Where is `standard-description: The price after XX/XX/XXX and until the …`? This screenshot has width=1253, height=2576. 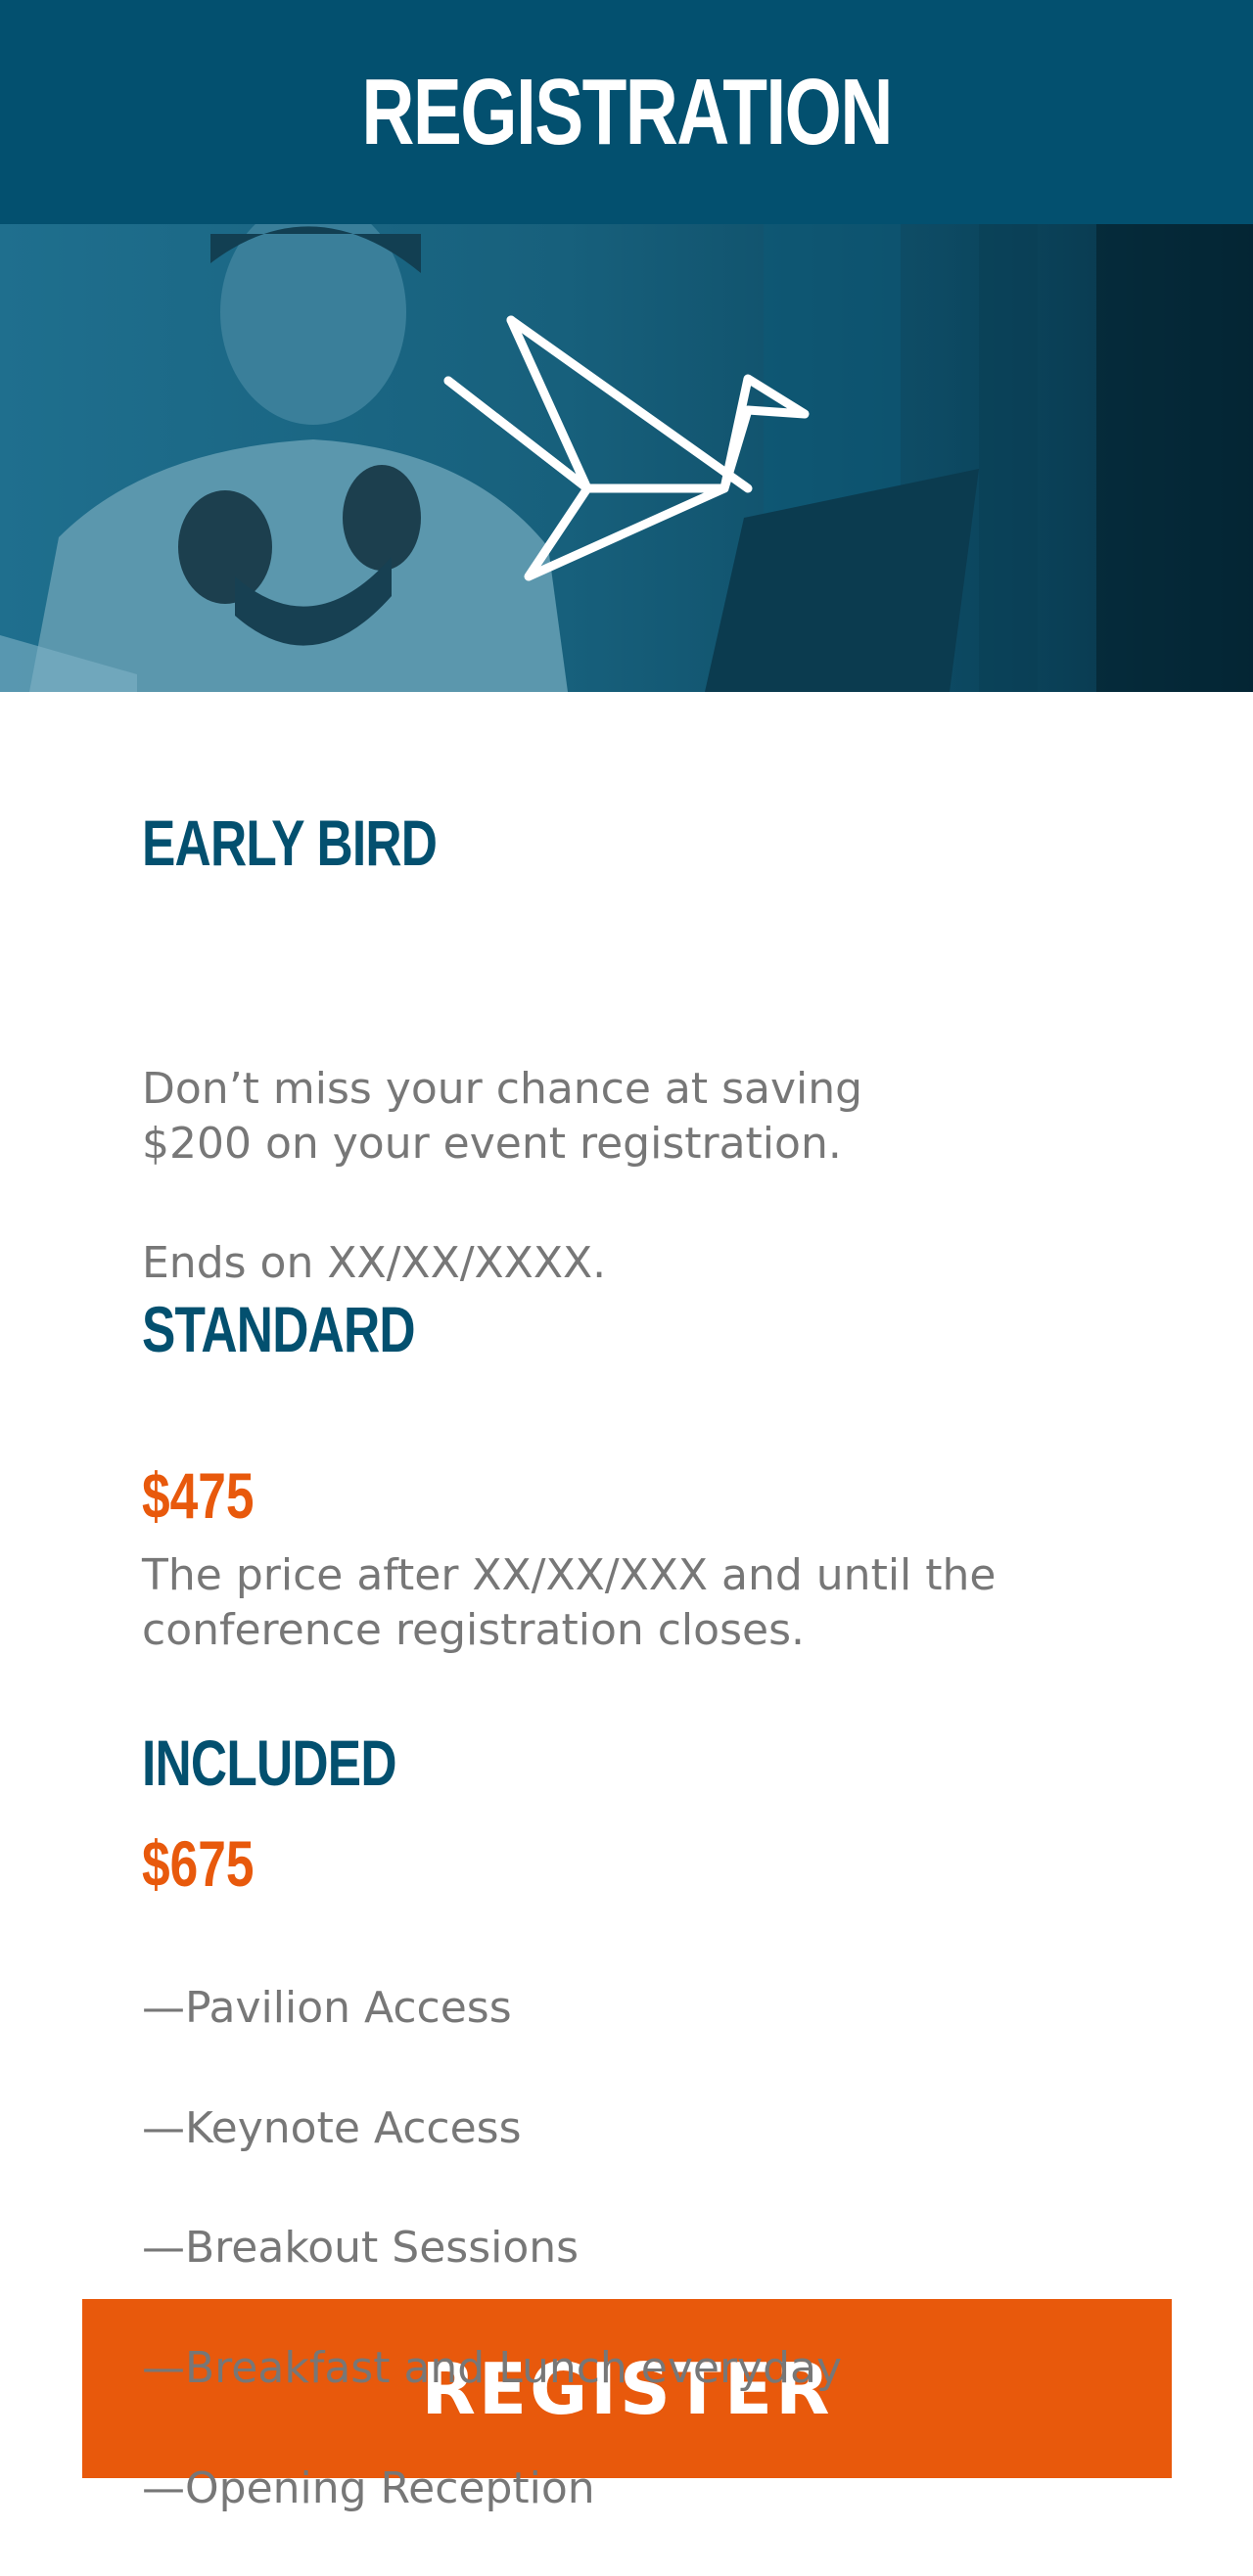 standard-description: The price after XX/XX/XXX and until the … is located at coordinates (569, 1602).